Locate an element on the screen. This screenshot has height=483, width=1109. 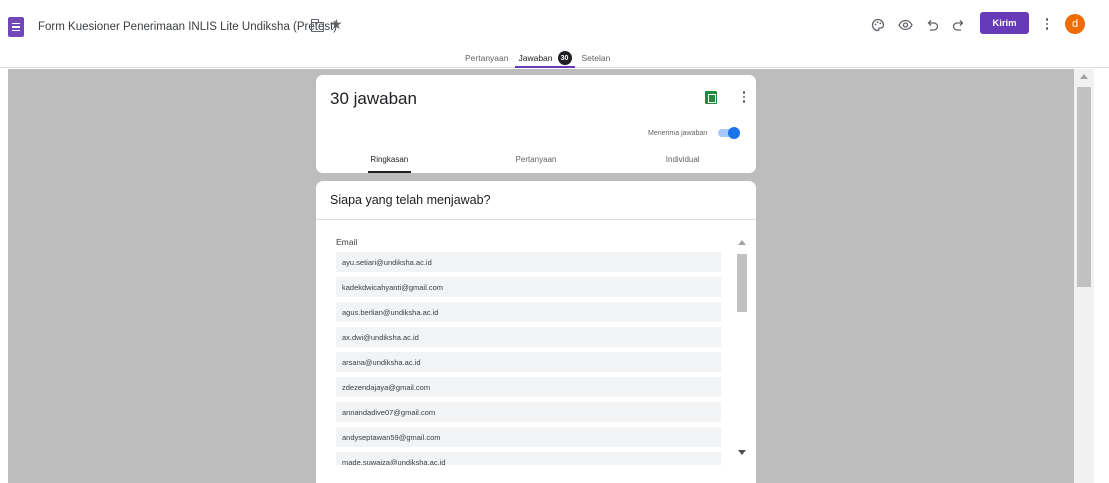
list-item: zdezendajaya@gmail.com is located at coordinates (528, 387).